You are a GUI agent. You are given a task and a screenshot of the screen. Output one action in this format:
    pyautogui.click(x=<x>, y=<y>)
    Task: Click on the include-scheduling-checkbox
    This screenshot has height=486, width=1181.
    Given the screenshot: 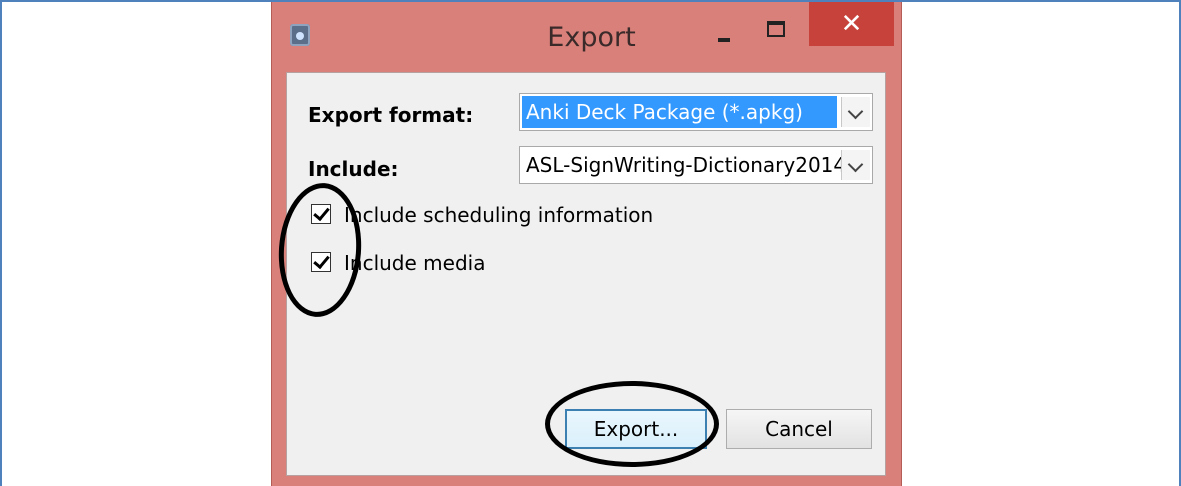 What is the action you would take?
    pyautogui.click(x=321, y=214)
    